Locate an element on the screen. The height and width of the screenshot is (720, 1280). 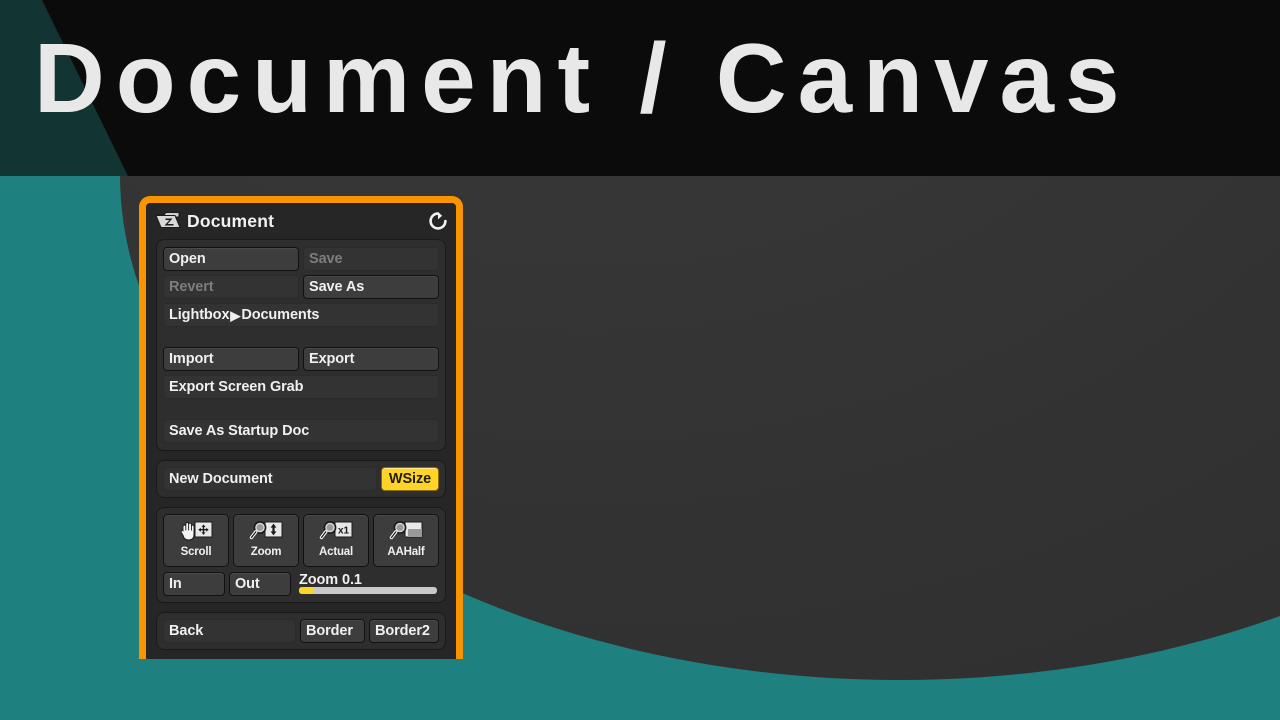
open-save-row: Open Save is located at coordinates (301, 259).